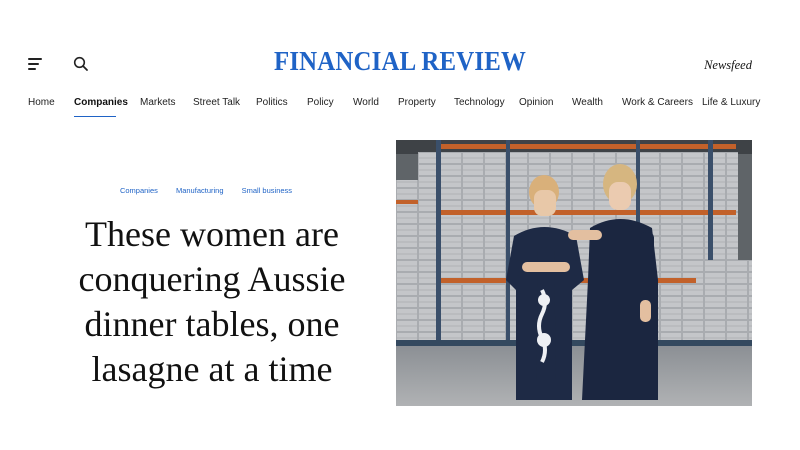  What do you see at coordinates (731, 102) in the screenshot?
I see `nav-item-life-luxury: Life & Luxury` at bounding box center [731, 102].